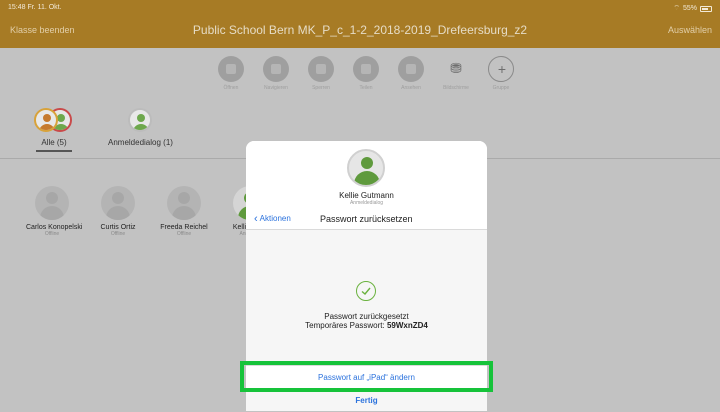 Image resolution: width=720 pixels, height=412 pixels. I want to click on chevron-left-icon: ‹, so click(256, 218).